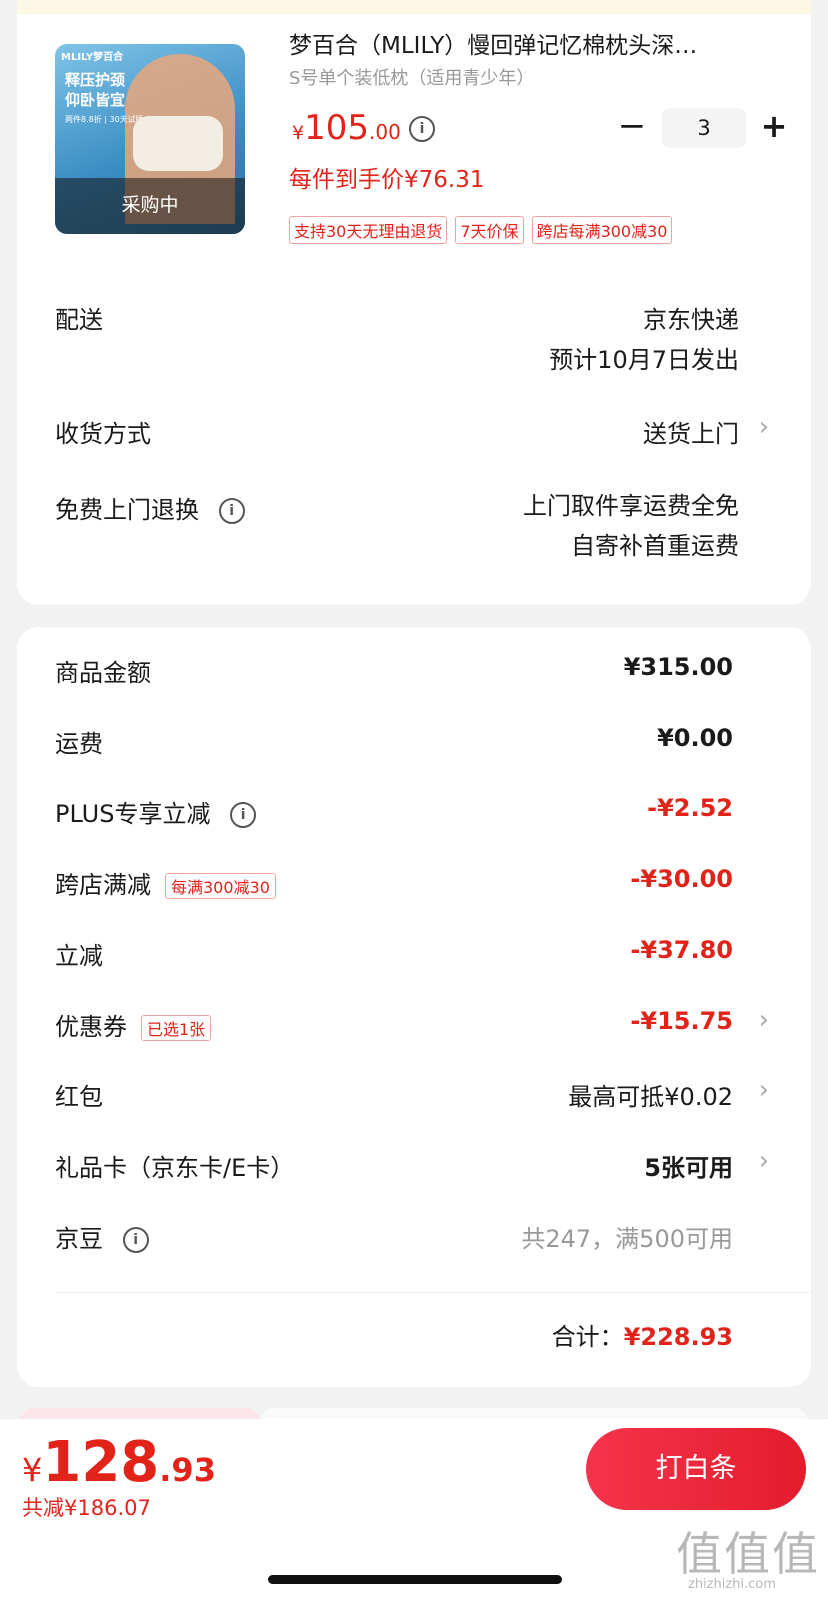 The width and height of the screenshot is (828, 1597). What do you see at coordinates (86, 1508) in the screenshot?
I see `total-saved: 共减¥186.07` at bounding box center [86, 1508].